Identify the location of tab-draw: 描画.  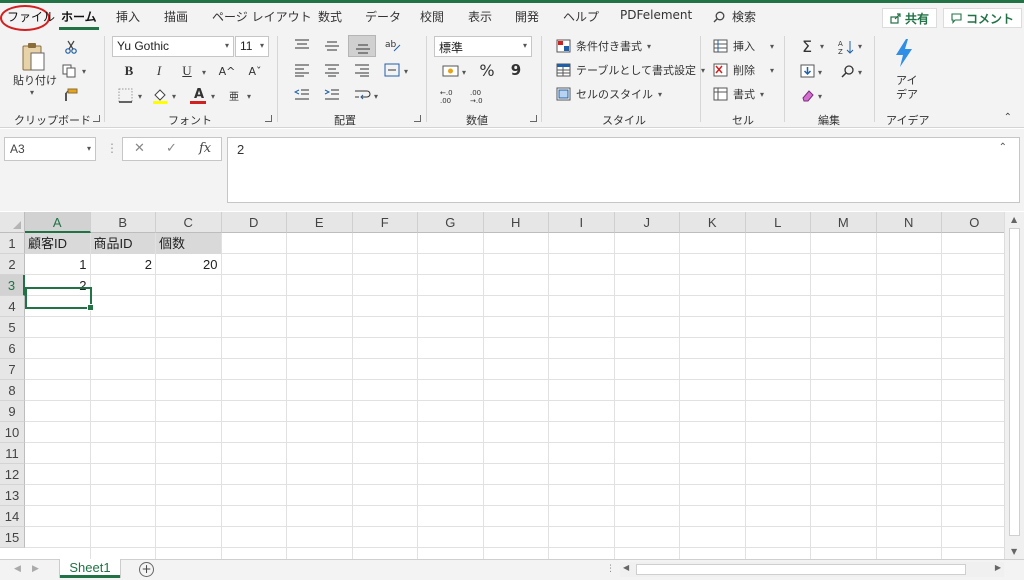
(176, 16).